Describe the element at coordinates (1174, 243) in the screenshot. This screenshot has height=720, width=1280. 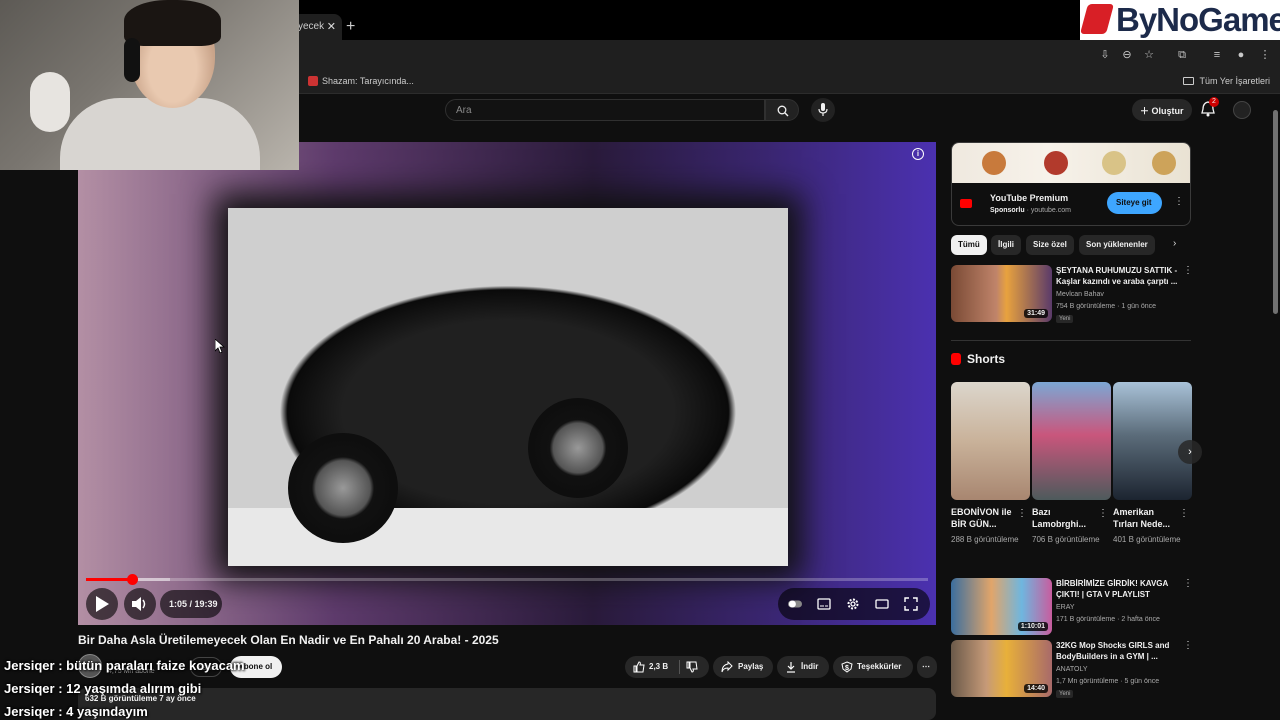
I see `chevron-right-icon: ›` at that location.